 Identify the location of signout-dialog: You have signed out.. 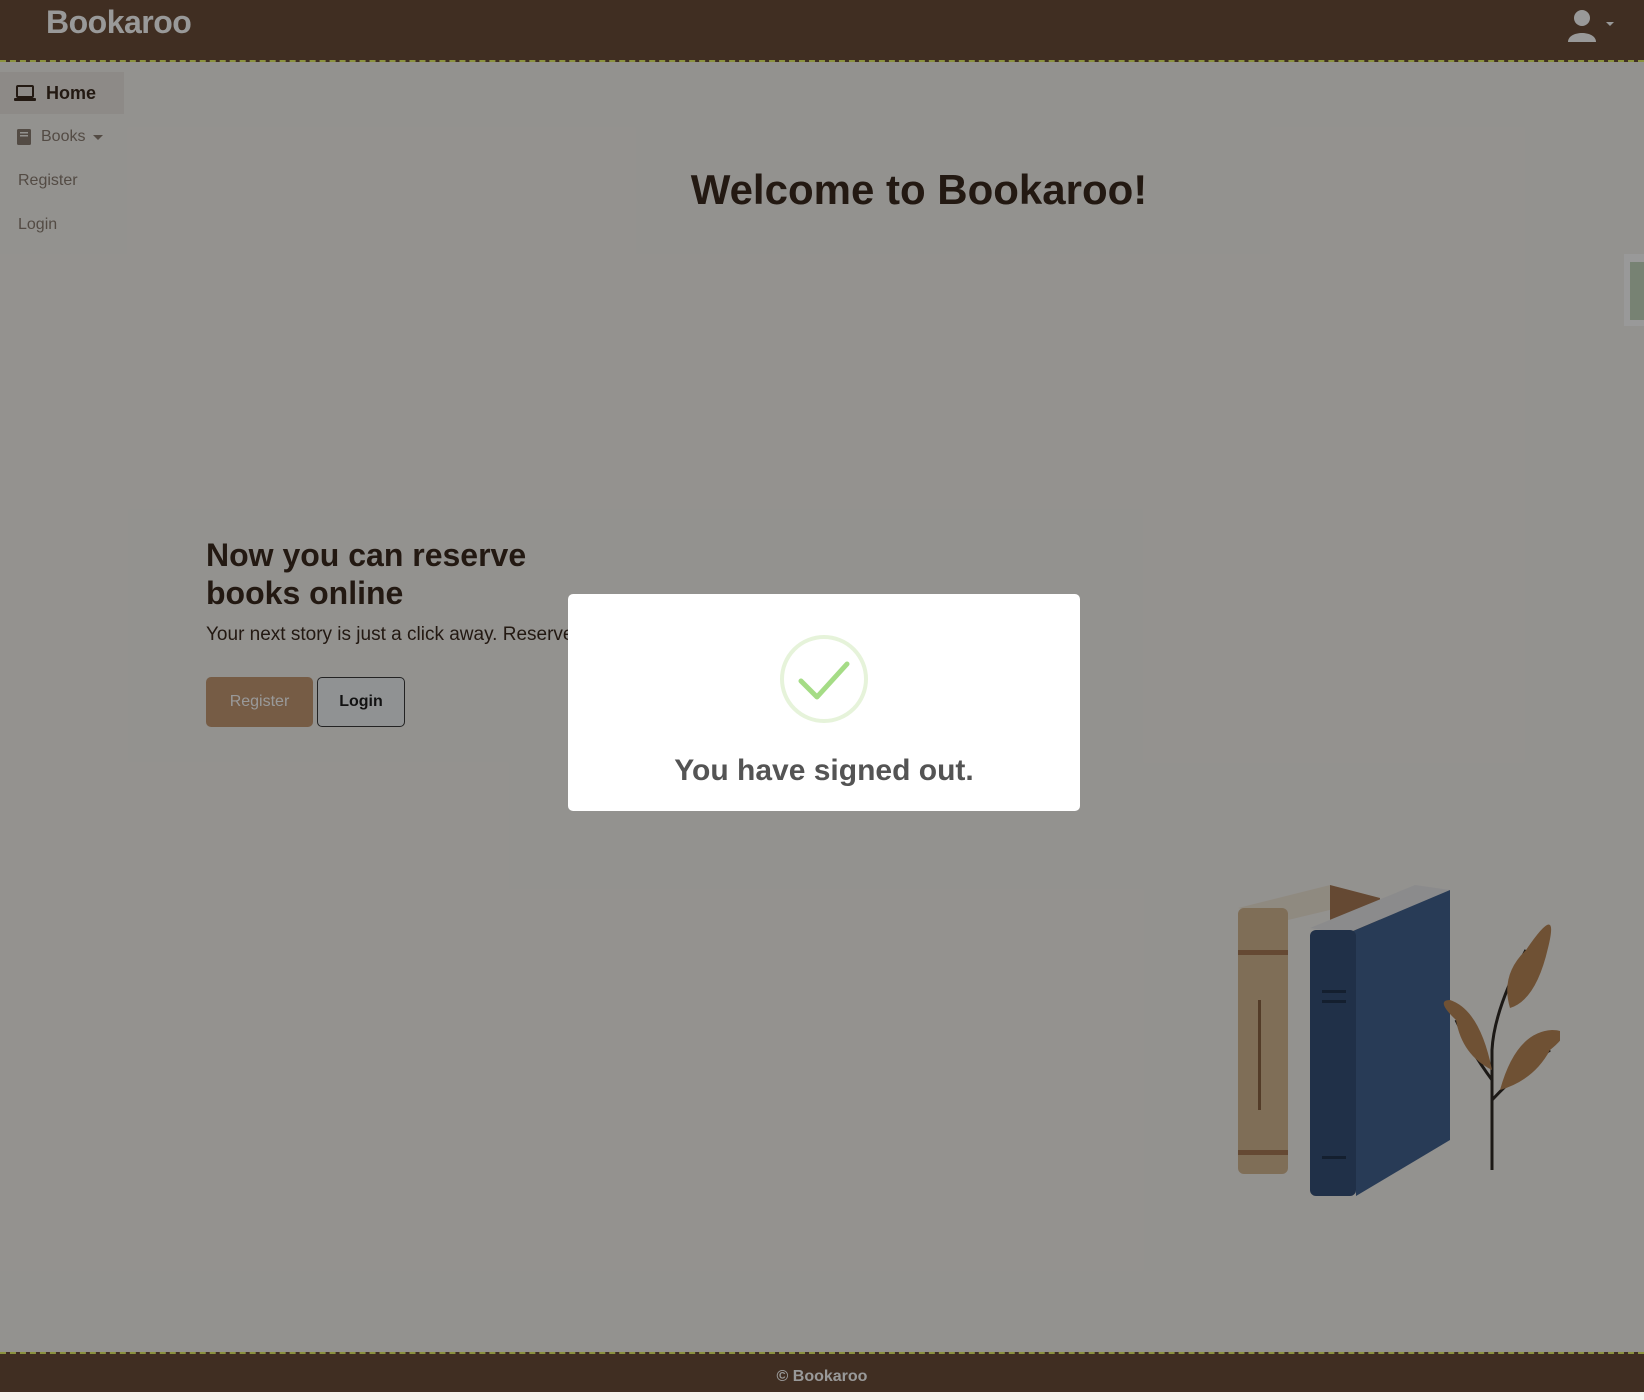
(824, 702).